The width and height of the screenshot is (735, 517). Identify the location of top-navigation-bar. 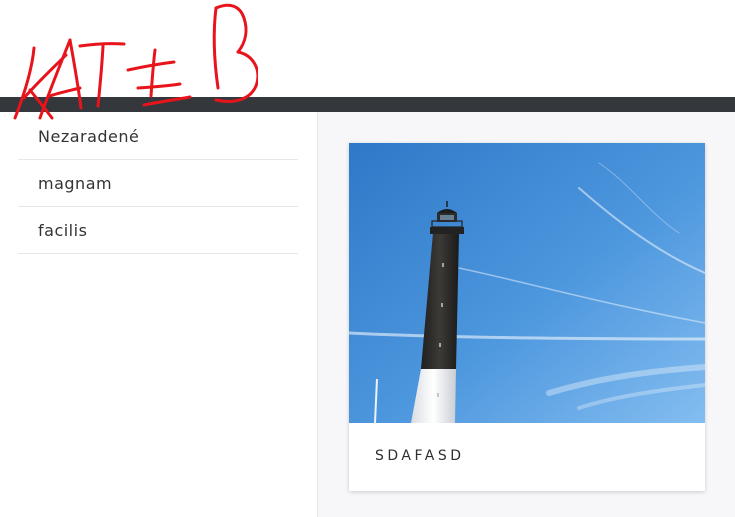
(367, 104).